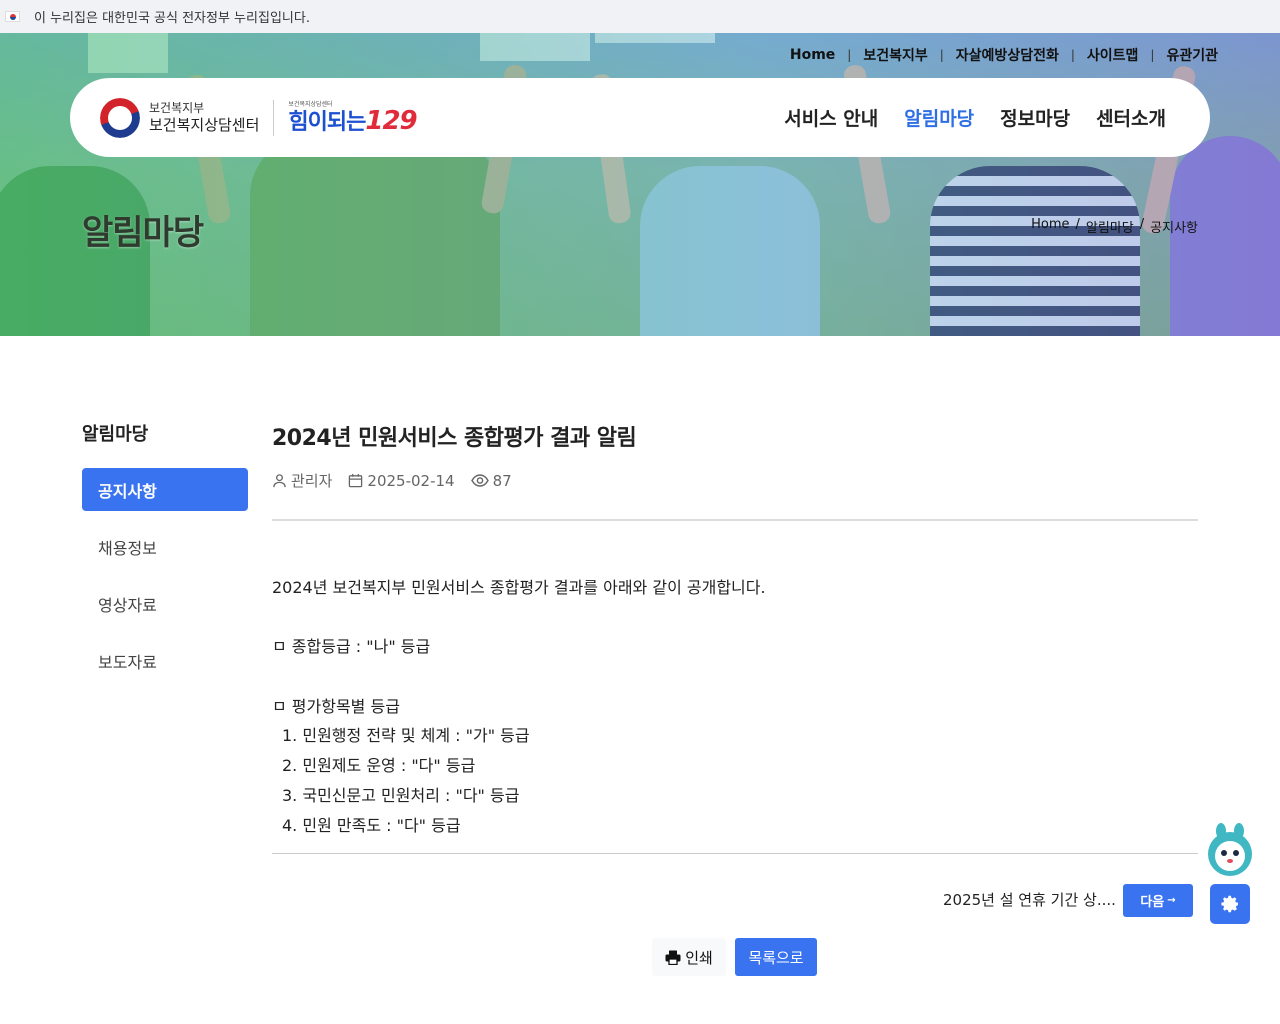  What do you see at coordinates (673, 957) in the screenshot?
I see `printer-icon` at bounding box center [673, 957].